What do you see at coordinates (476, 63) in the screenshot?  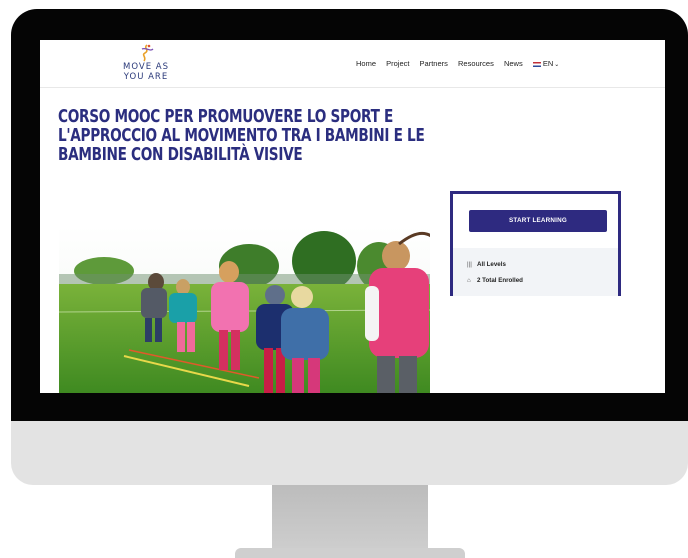 I see `nav-item-resources: Resources` at bounding box center [476, 63].